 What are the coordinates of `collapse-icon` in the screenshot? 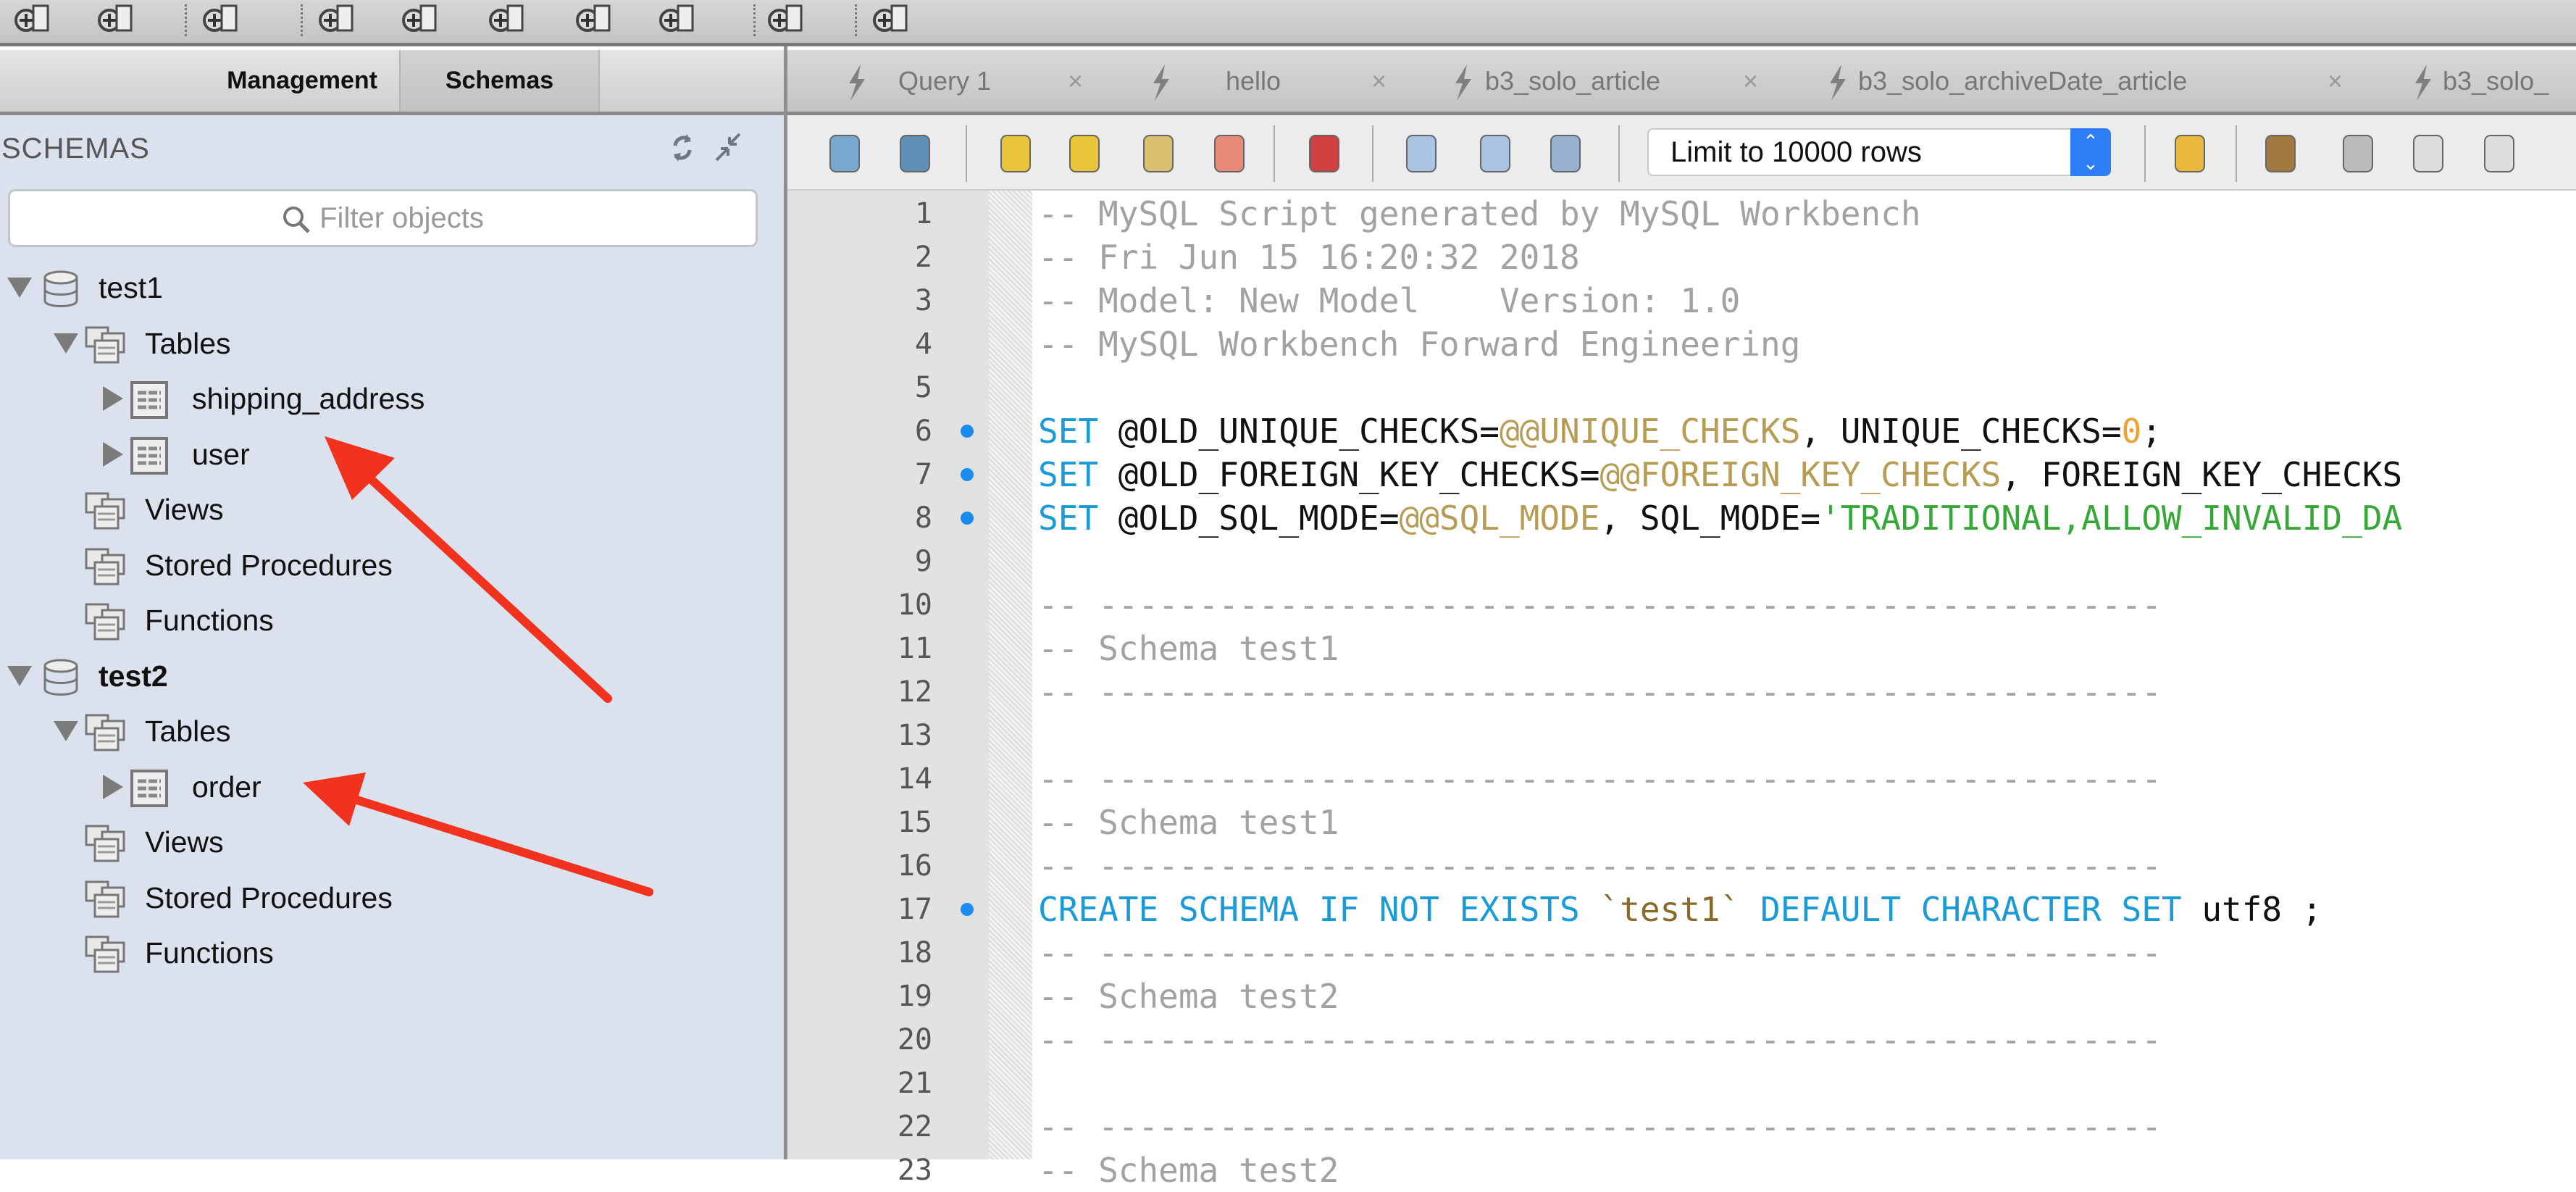 It's located at (728, 147).